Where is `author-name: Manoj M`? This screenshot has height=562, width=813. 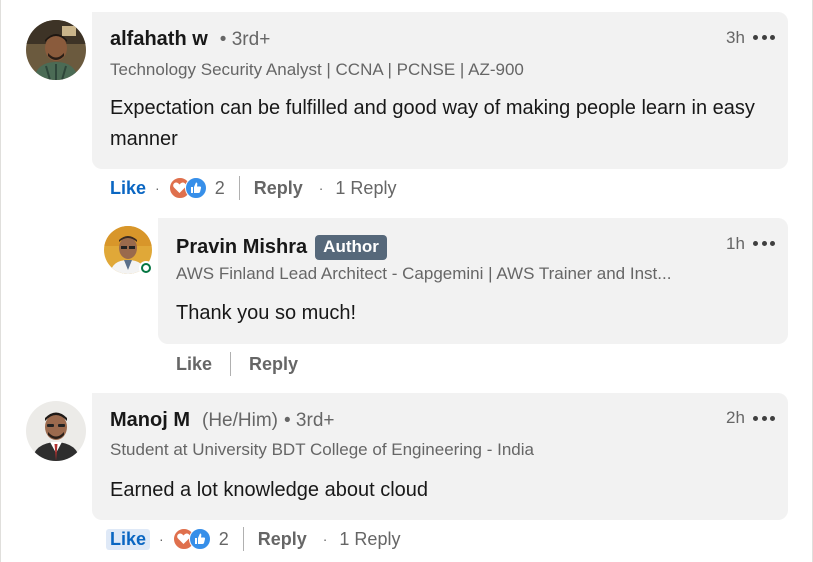
author-name: Manoj M is located at coordinates (150, 420).